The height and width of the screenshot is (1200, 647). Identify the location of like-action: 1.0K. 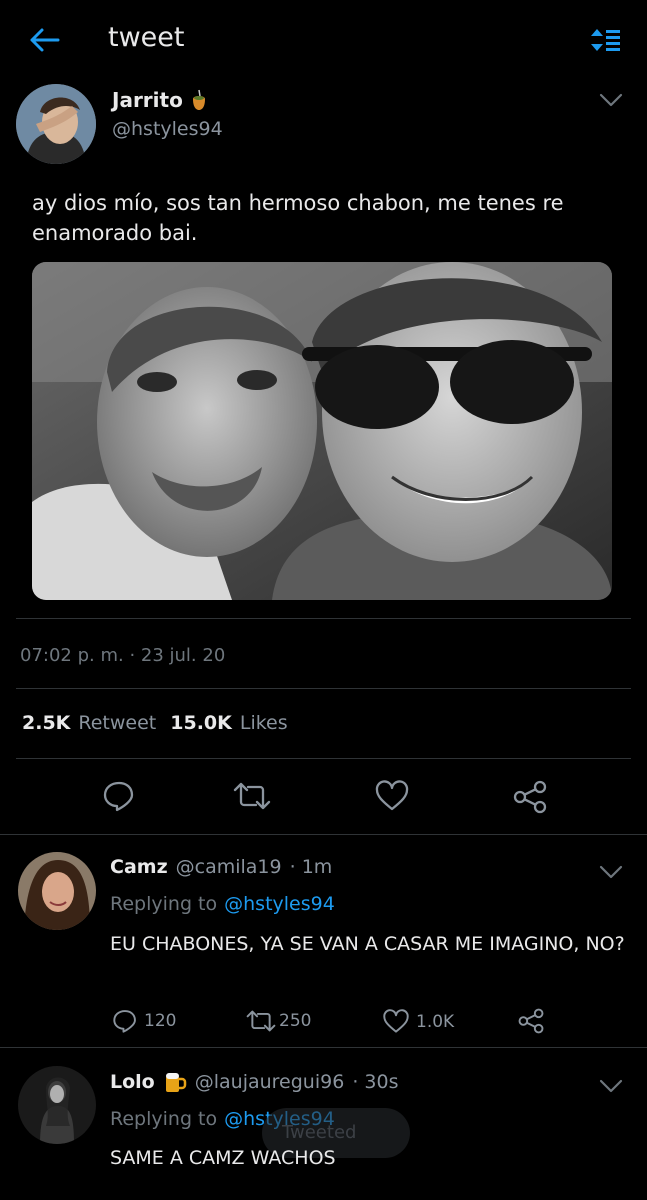
(418, 1021).